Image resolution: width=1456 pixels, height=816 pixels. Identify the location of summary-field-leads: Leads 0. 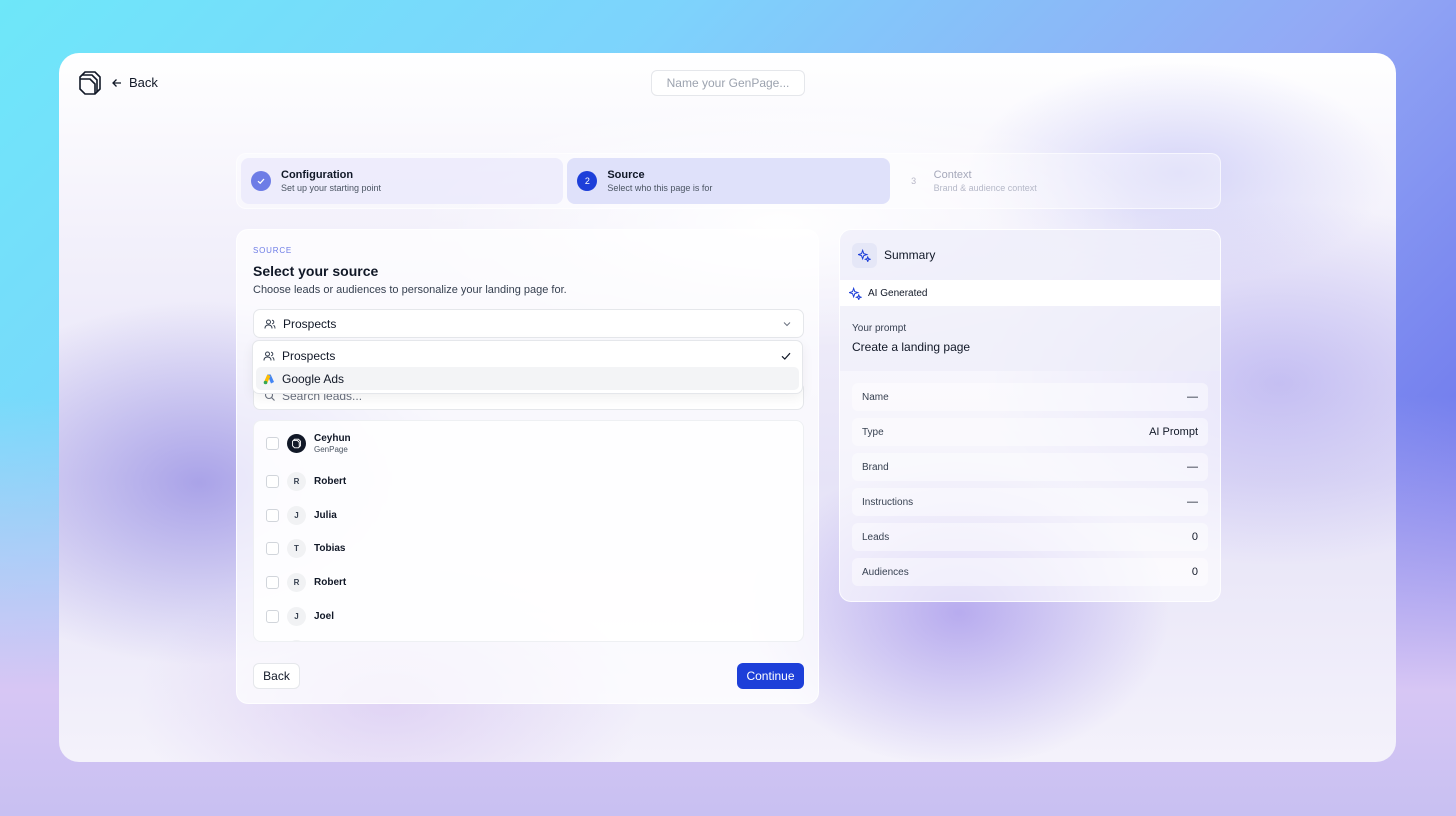
(1030, 537).